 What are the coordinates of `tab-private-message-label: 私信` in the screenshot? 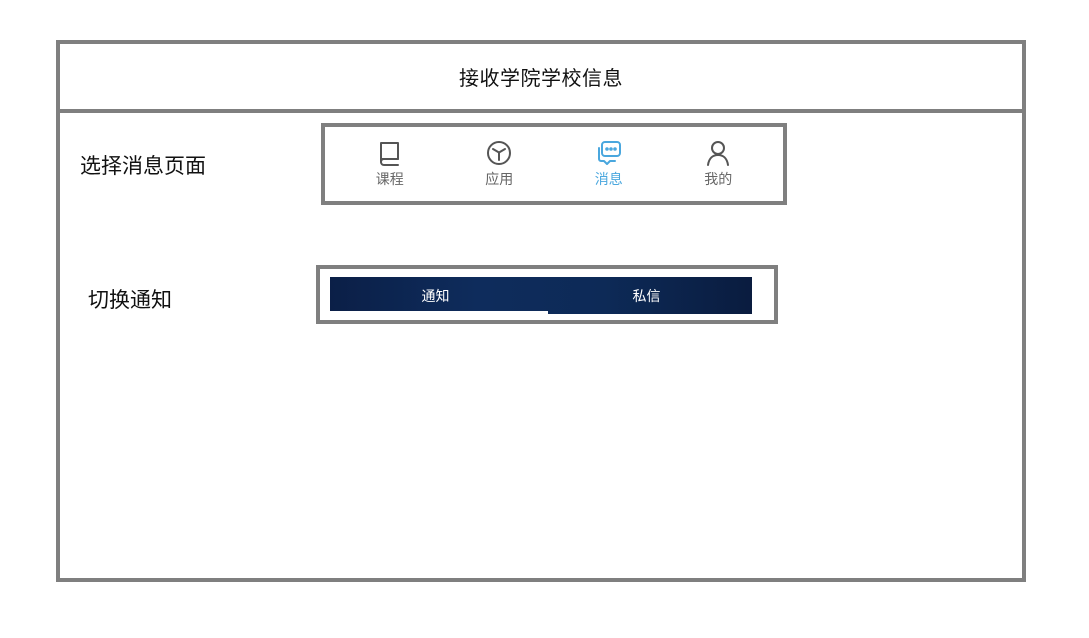 It's located at (646, 296).